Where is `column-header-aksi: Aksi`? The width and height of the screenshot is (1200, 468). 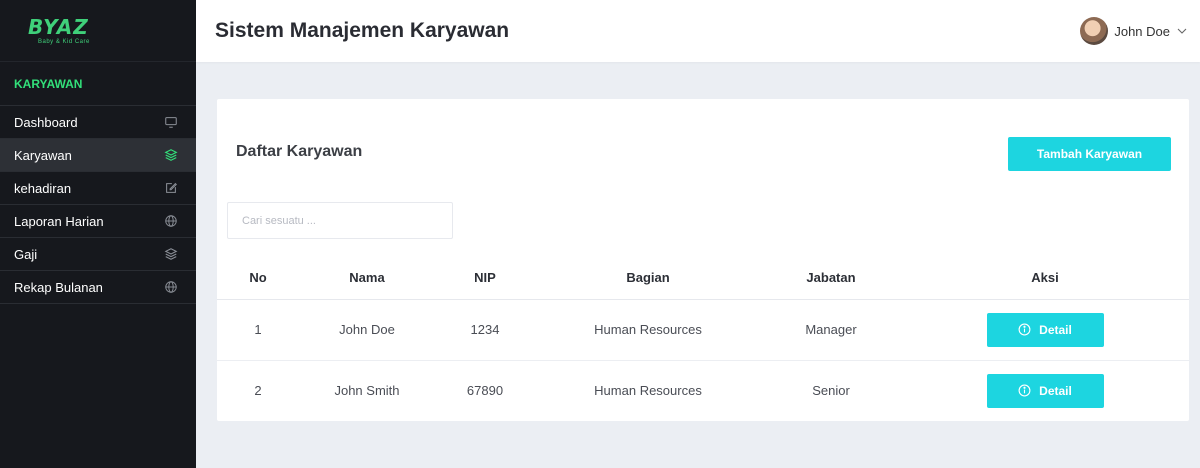 column-header-aksi: Aksi is located at coordinates (1045, 278).